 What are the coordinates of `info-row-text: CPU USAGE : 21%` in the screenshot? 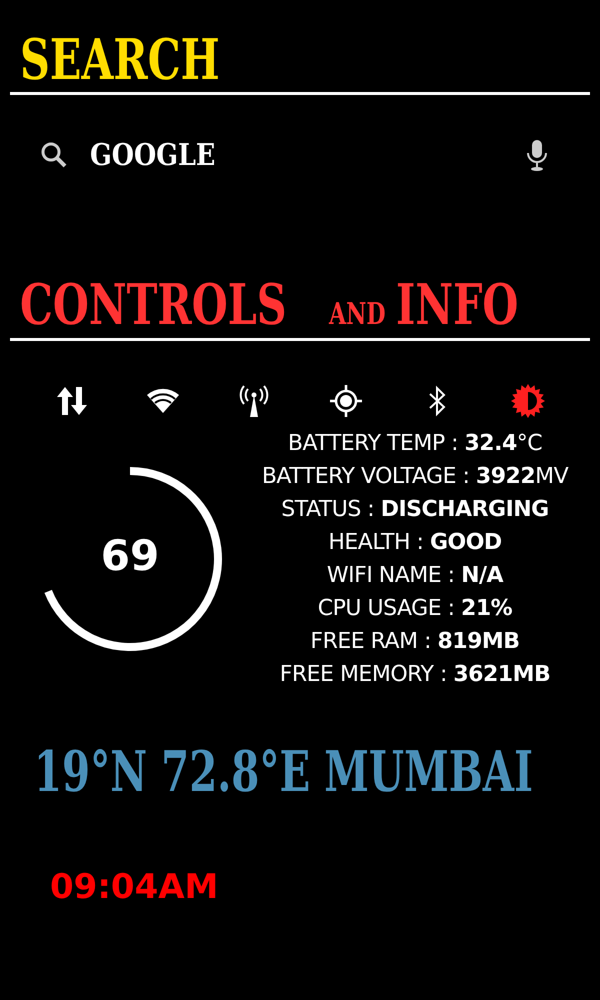 It's located at (415, 608).